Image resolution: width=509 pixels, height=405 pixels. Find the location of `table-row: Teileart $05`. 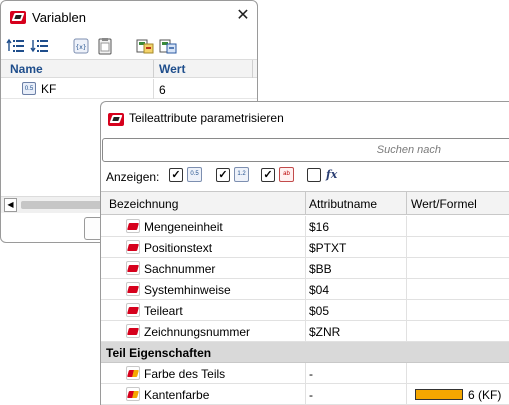

table-row: Teileart $05 is located at coordinates (305, 310).